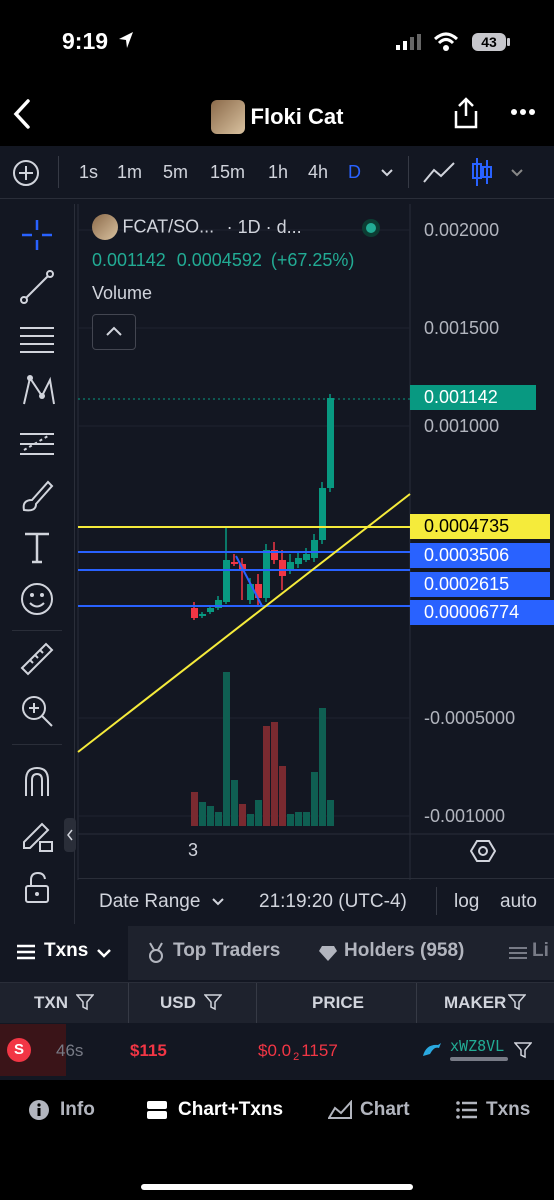 This screenshot has height=1200, width=554. I want to click on add-indicator-icon, so click(26, 173).